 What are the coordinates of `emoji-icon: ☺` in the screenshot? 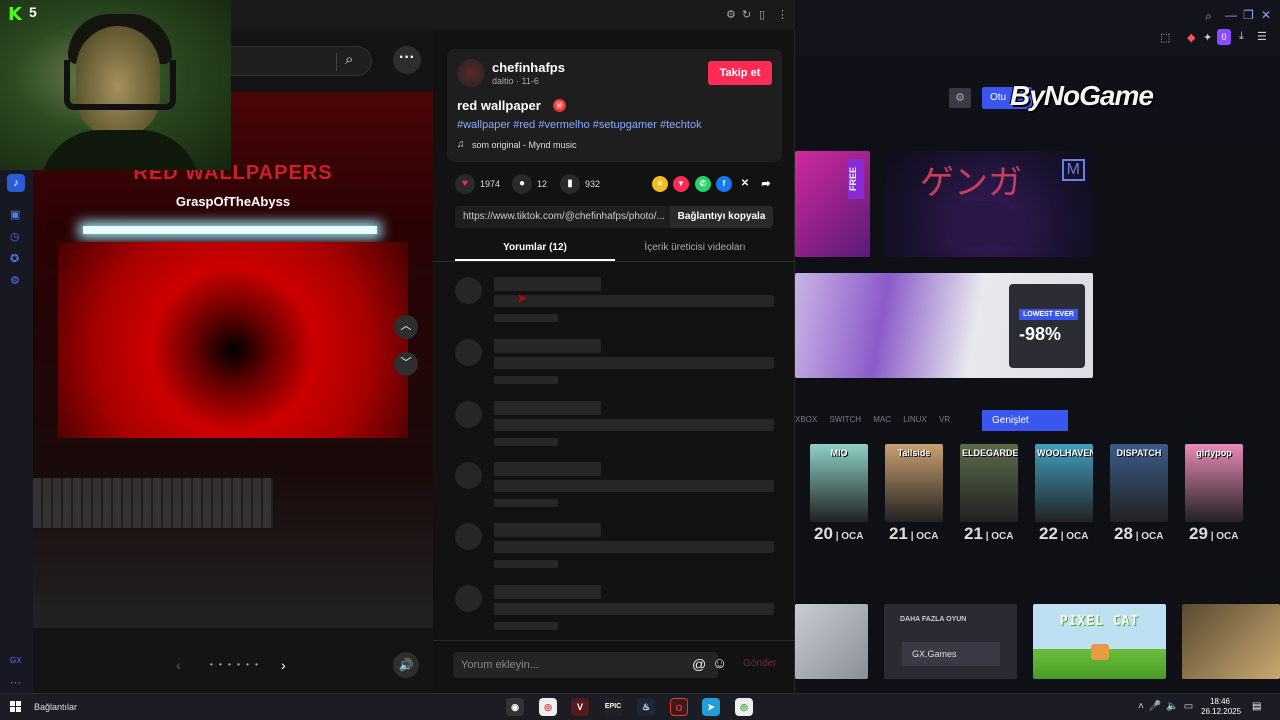 It's located at (719, 663).